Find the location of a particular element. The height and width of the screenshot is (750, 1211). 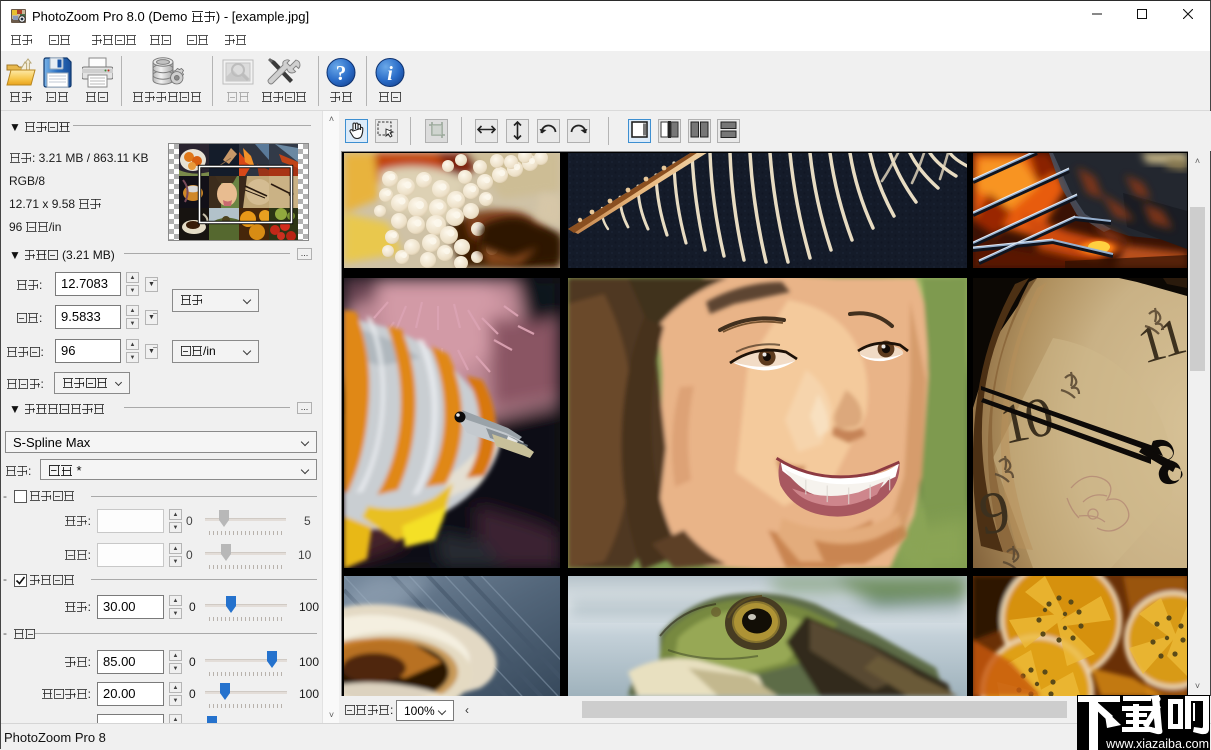

svg-text: i is located at coordinates (390, 74).